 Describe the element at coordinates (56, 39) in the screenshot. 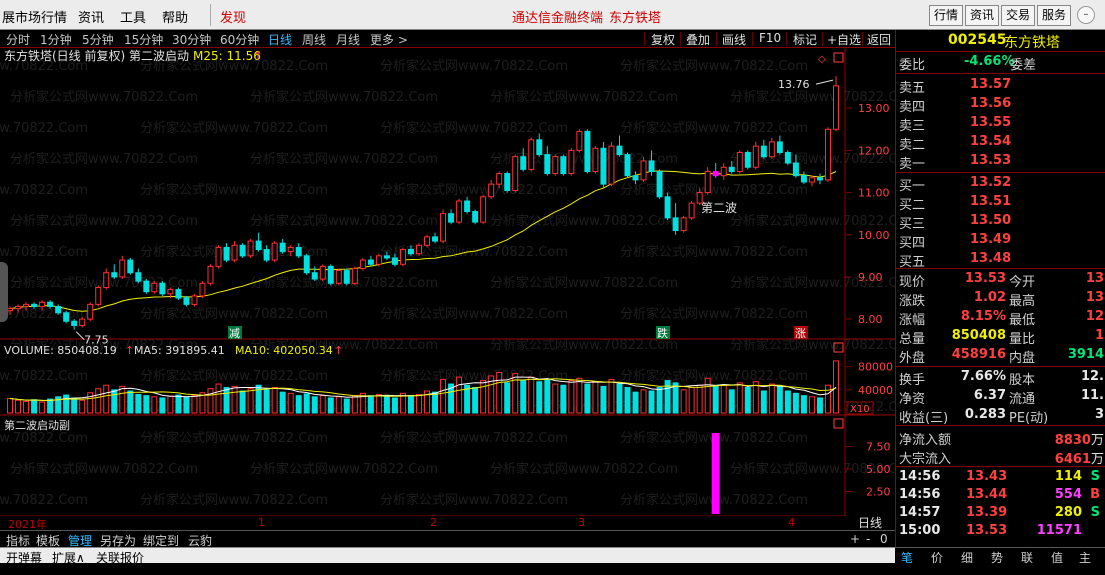

I see `period-1min: 1分钟` at that location.